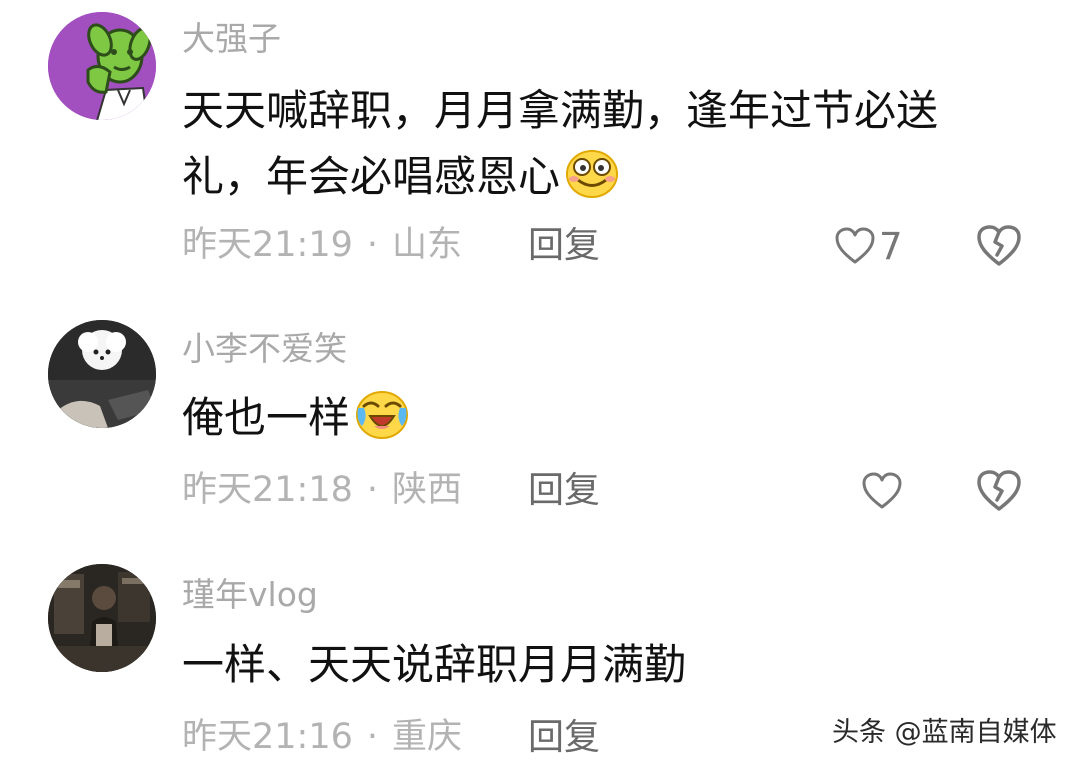 The image size is (1080, 765). I want to click on dog-avatar-image, so click(102, 66).